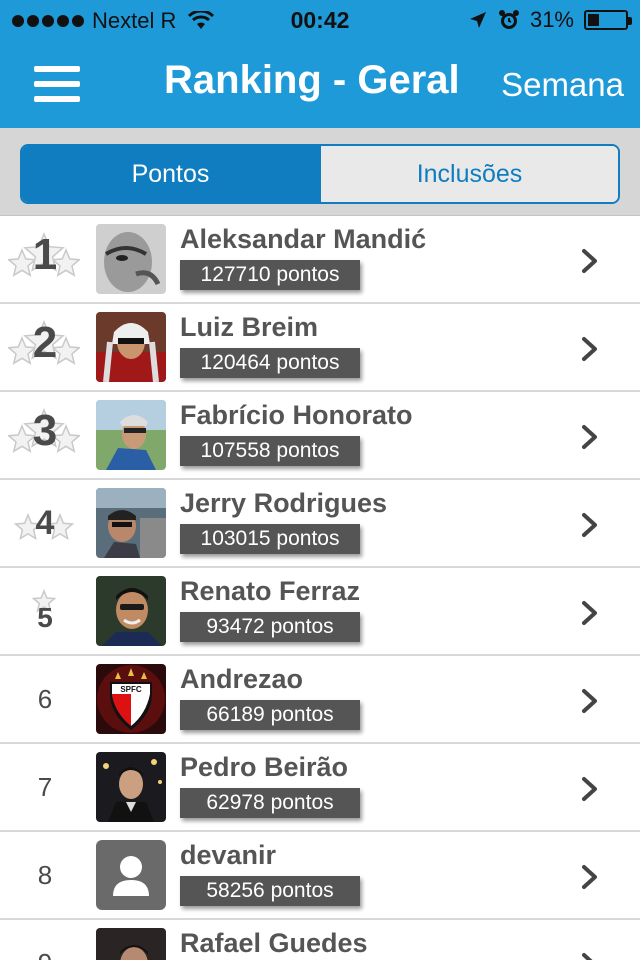  I want to click on user-name: Pedro Beirão, so click(264, 767).